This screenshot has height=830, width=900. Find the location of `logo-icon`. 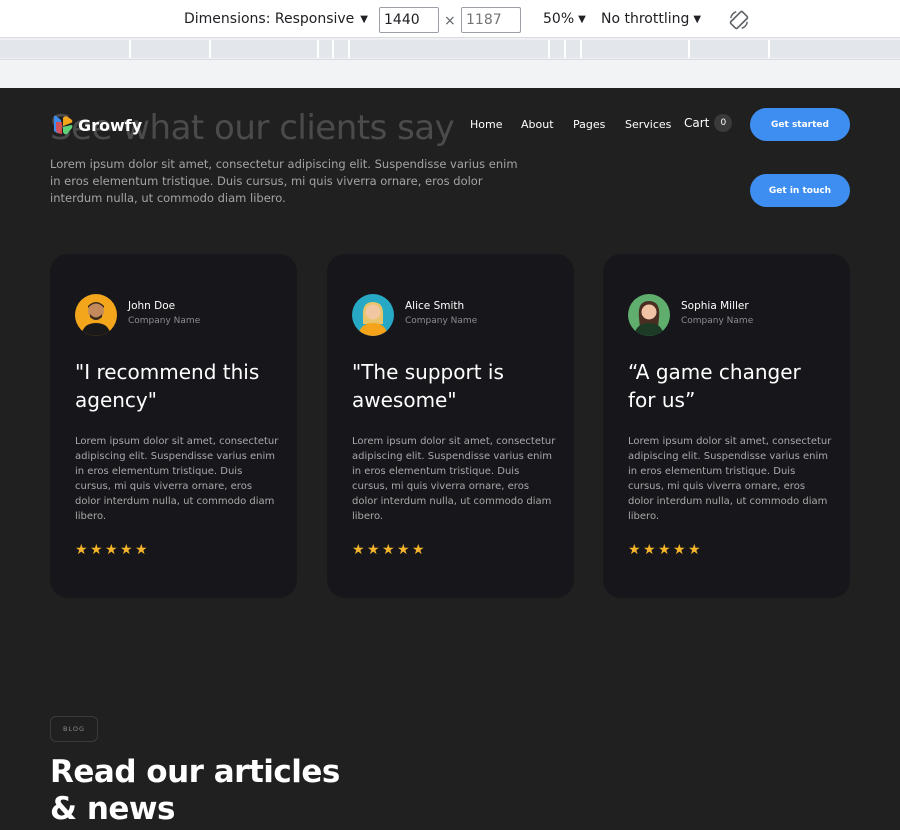

logo-icon is located at coordinates (63, 125).